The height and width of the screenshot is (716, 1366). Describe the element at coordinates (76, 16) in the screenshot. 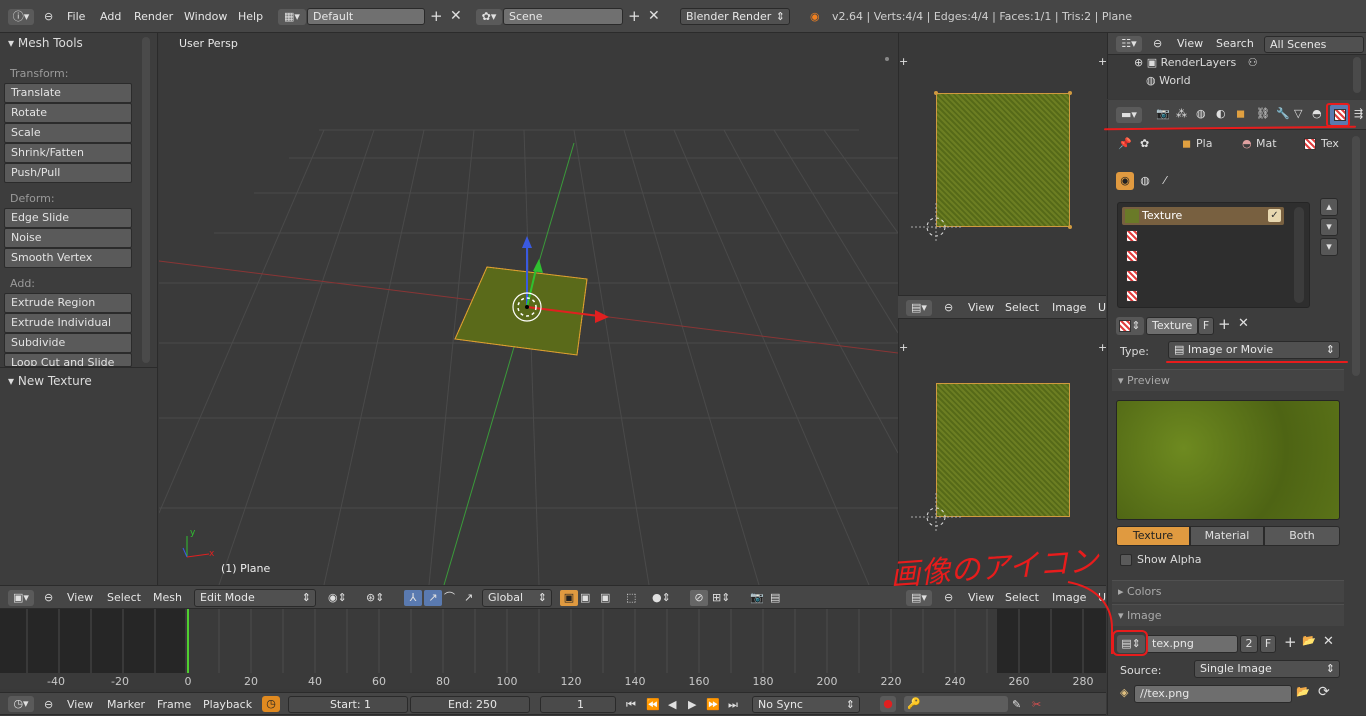

I see `menu-file: File` at that location.